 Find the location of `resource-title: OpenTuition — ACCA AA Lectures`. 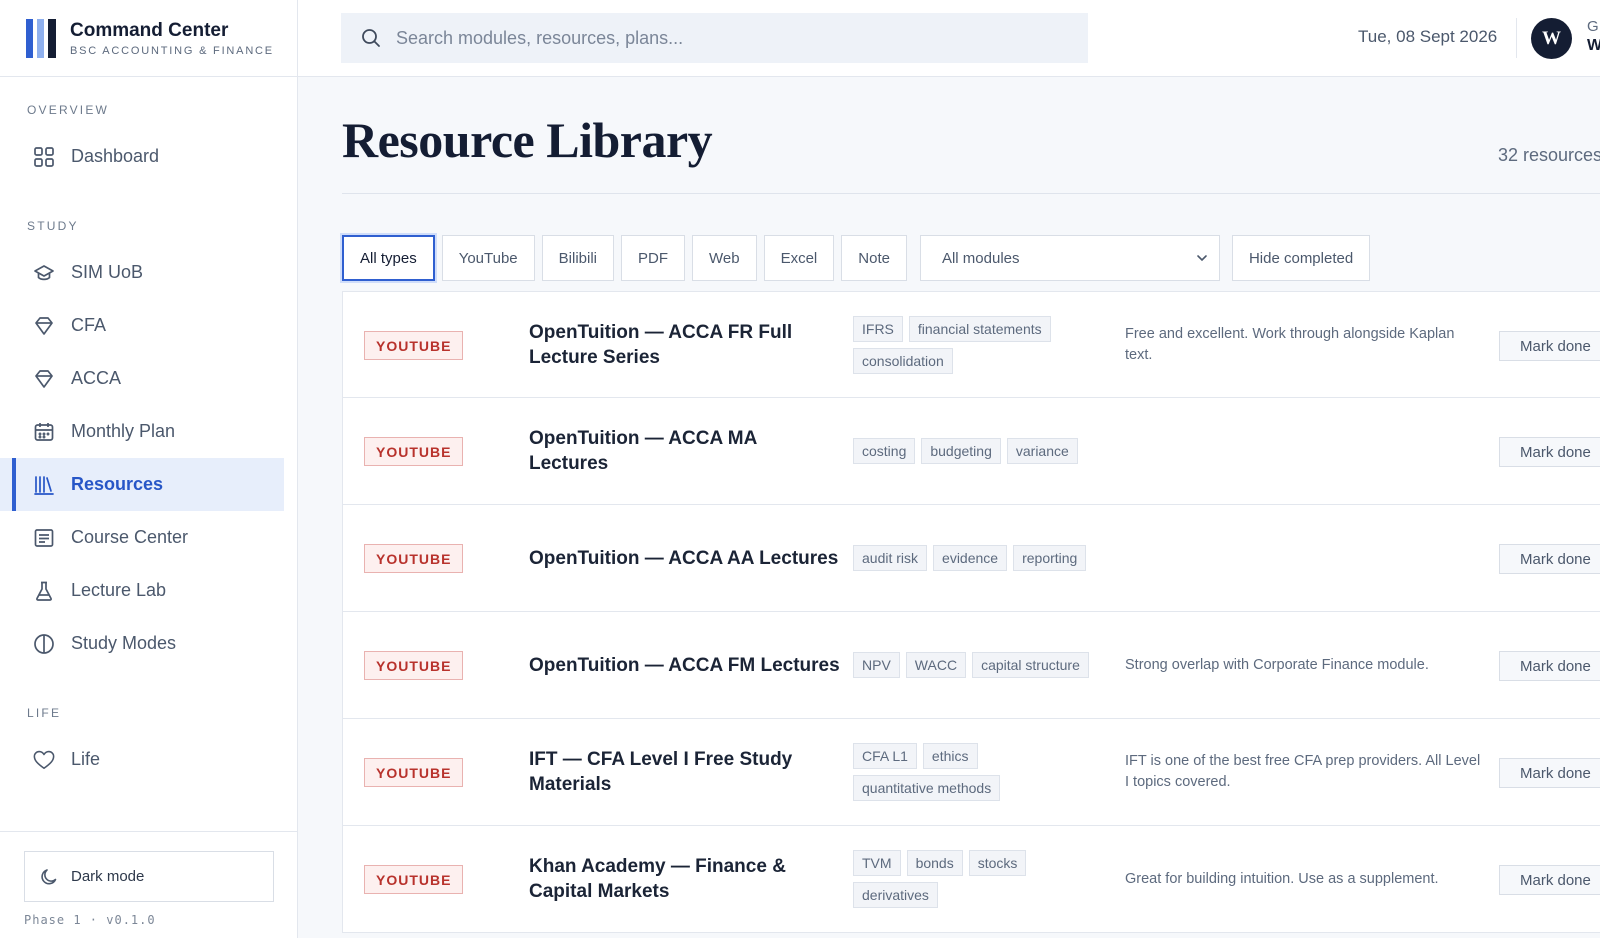

resource-title: OpenTuition — ACCA AA Lectures is located at coordinates (694, 558).